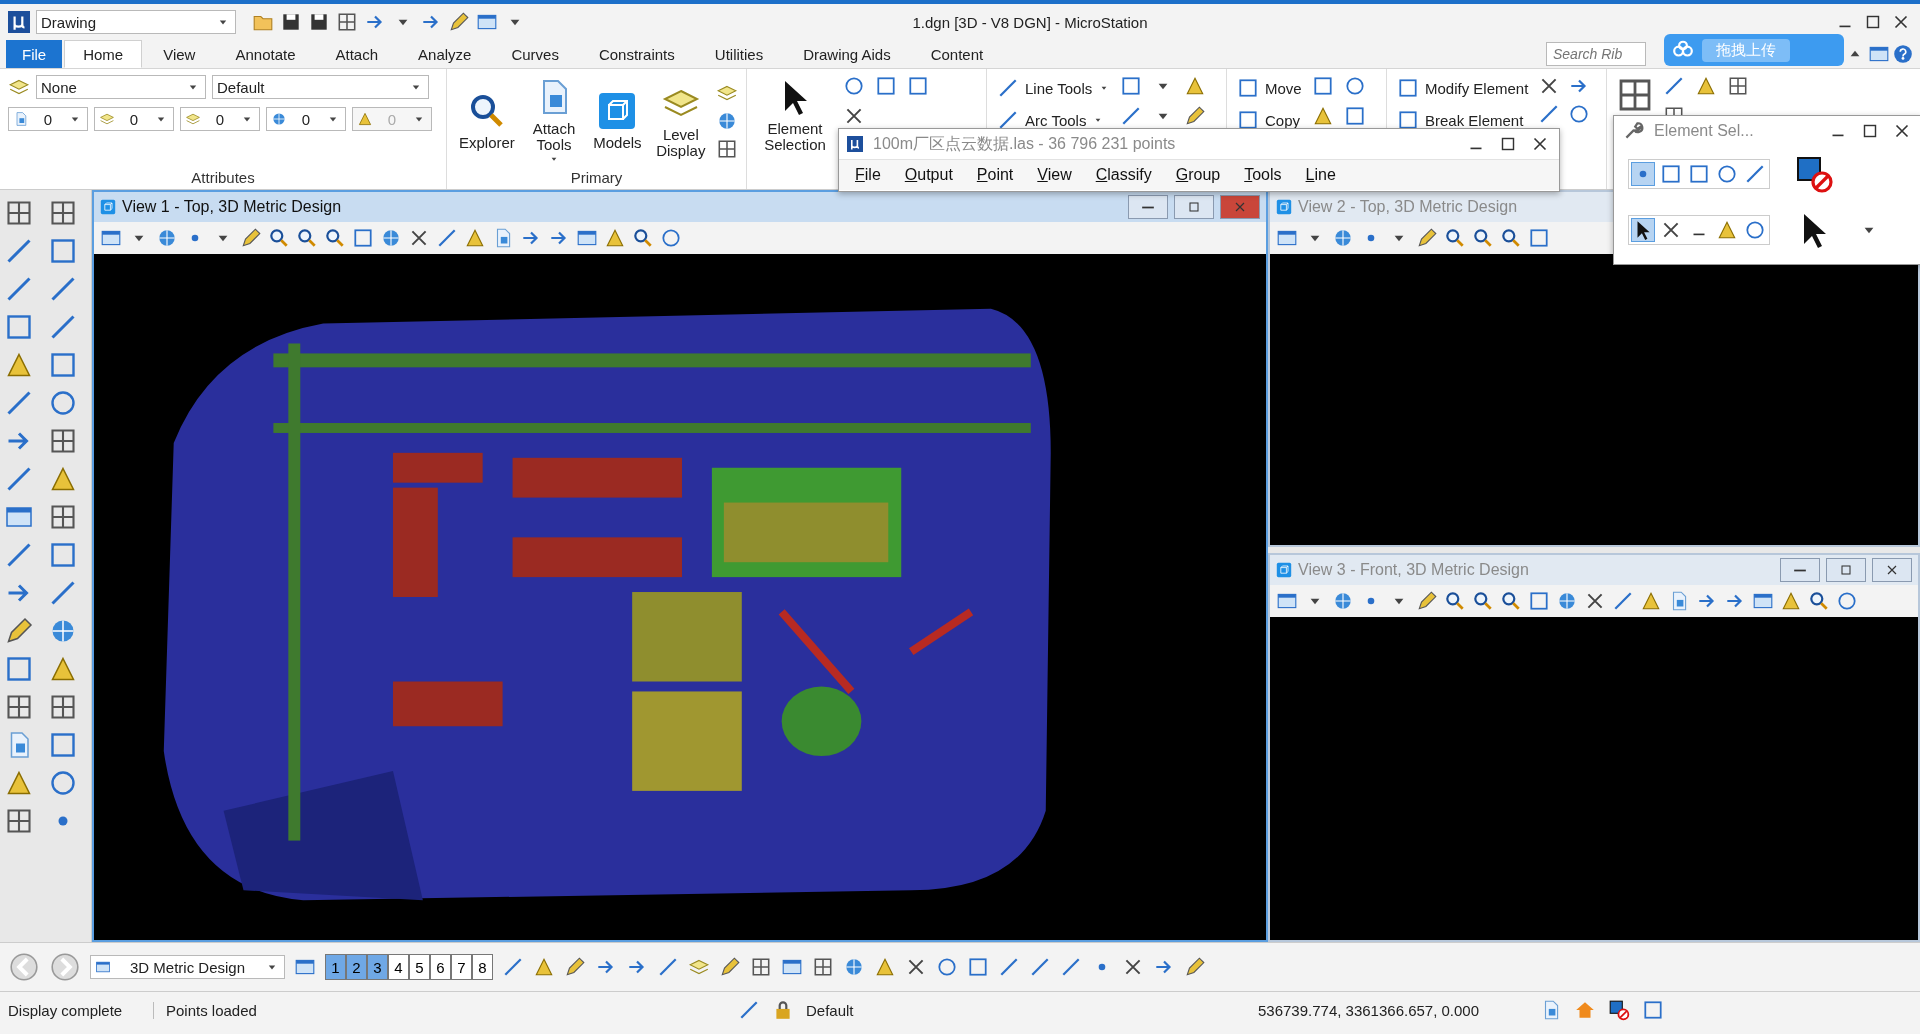  Describe the element at coordinates (1025, 143) in the screenshot. I see `dialog-title: 100m厂区点云数据.las - 36 796 231 points` at that location.